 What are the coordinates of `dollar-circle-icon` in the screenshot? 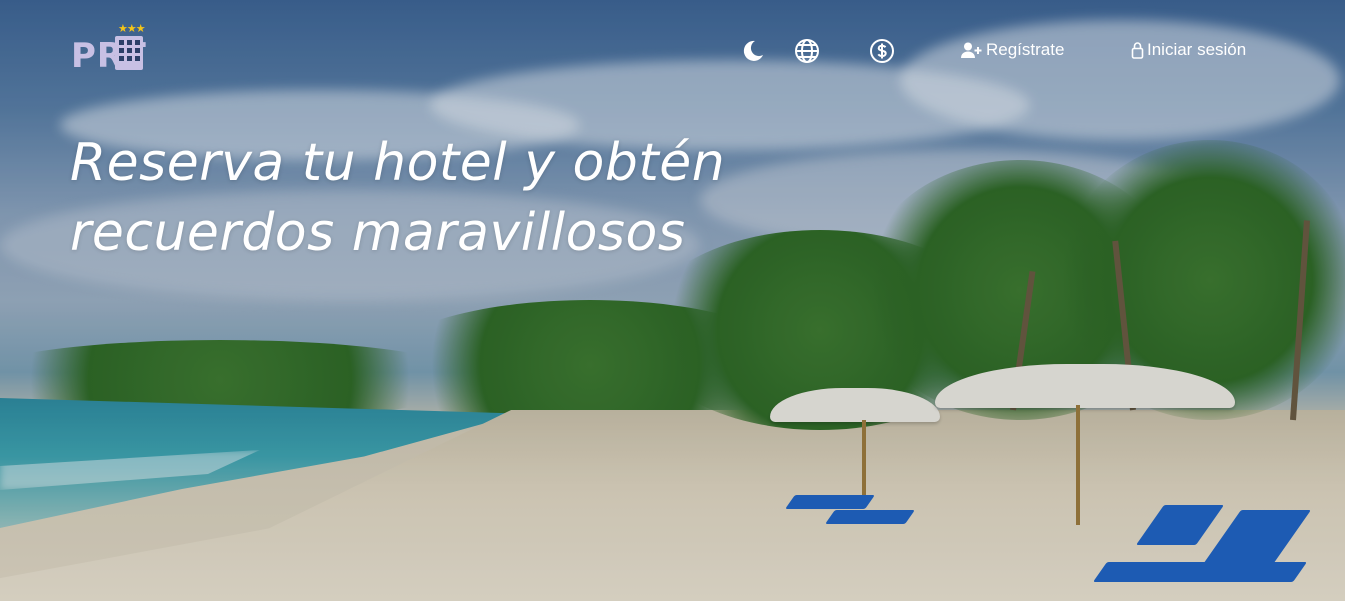 It's located at (882, 51).